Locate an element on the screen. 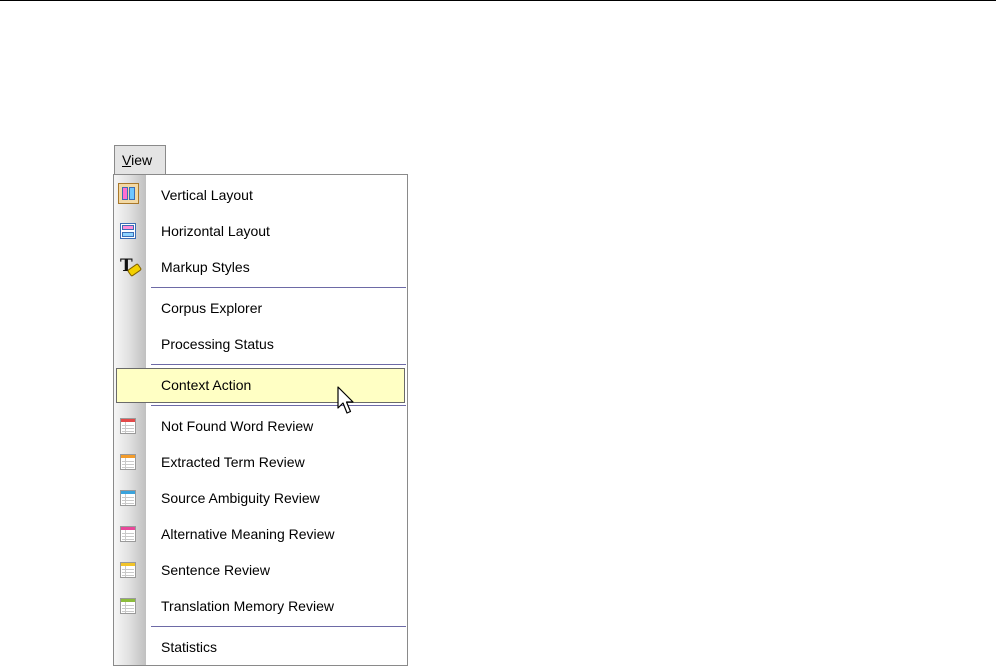  menu-item-statistics: Statistics is located at coordinates (260, 647).